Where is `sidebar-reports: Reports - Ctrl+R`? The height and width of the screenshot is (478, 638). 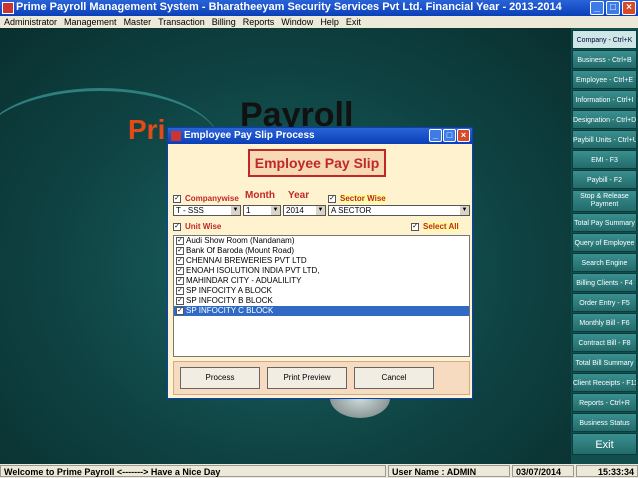 sidebar-reports: Reports - Ctrl+R is located at coordinates (604, 402).